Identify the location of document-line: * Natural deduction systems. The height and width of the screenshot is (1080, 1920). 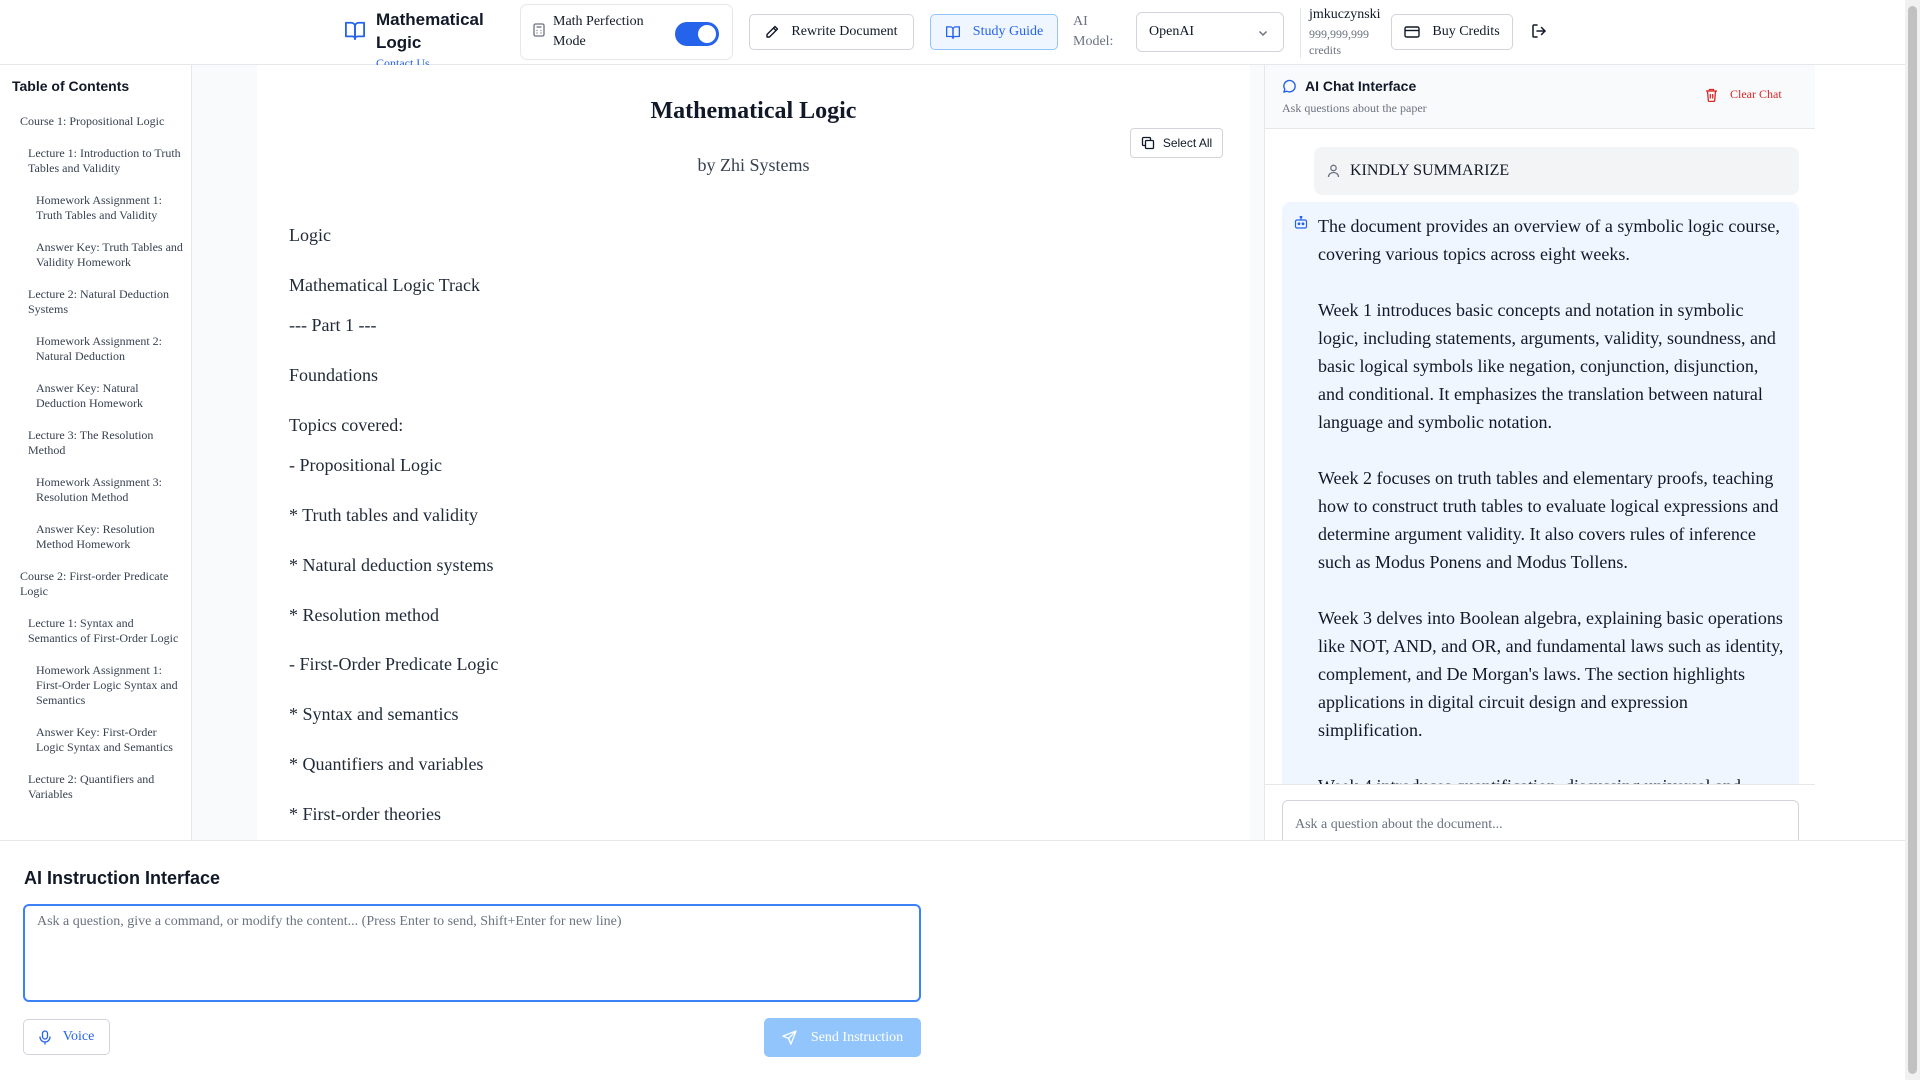
(391, 565).